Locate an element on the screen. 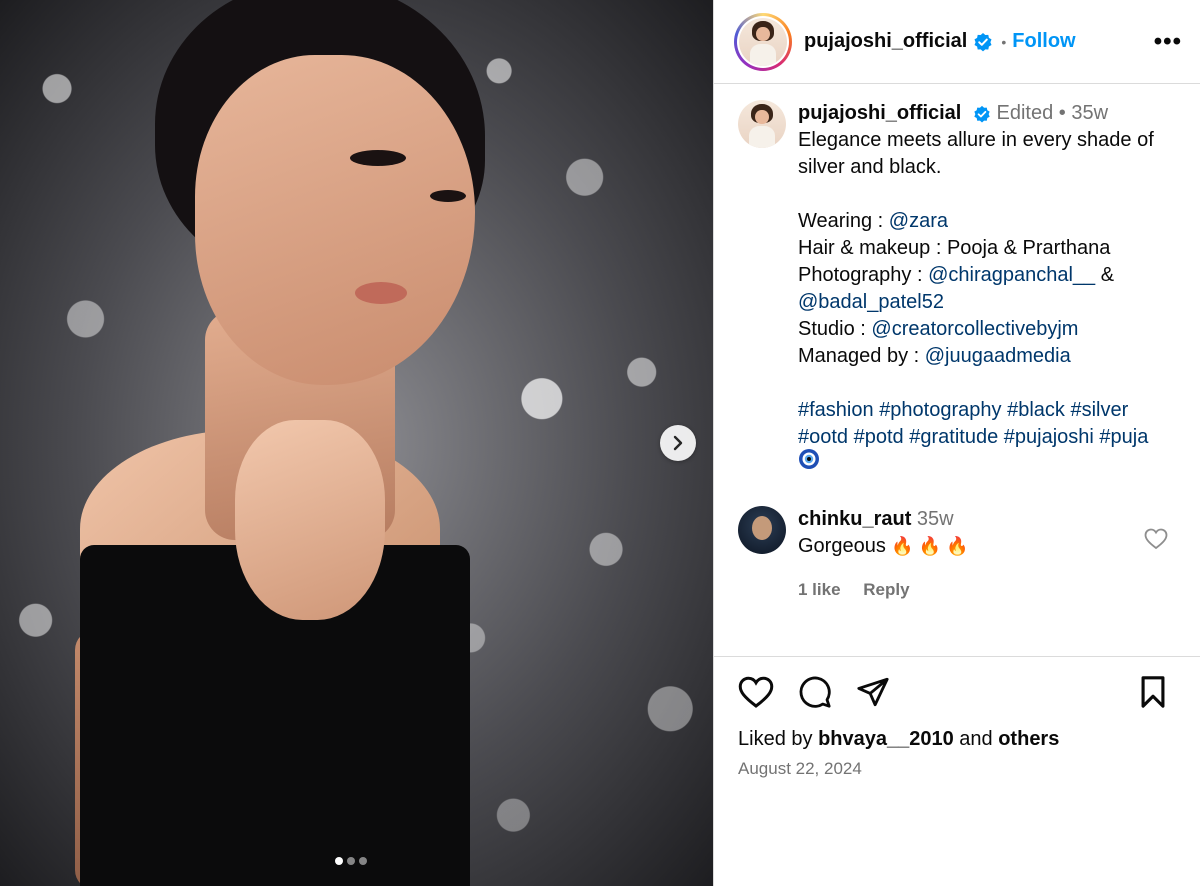 The height and width of the screenshot is (886, 1200). studio-label: Studio : is located at coordinates (835, 329).